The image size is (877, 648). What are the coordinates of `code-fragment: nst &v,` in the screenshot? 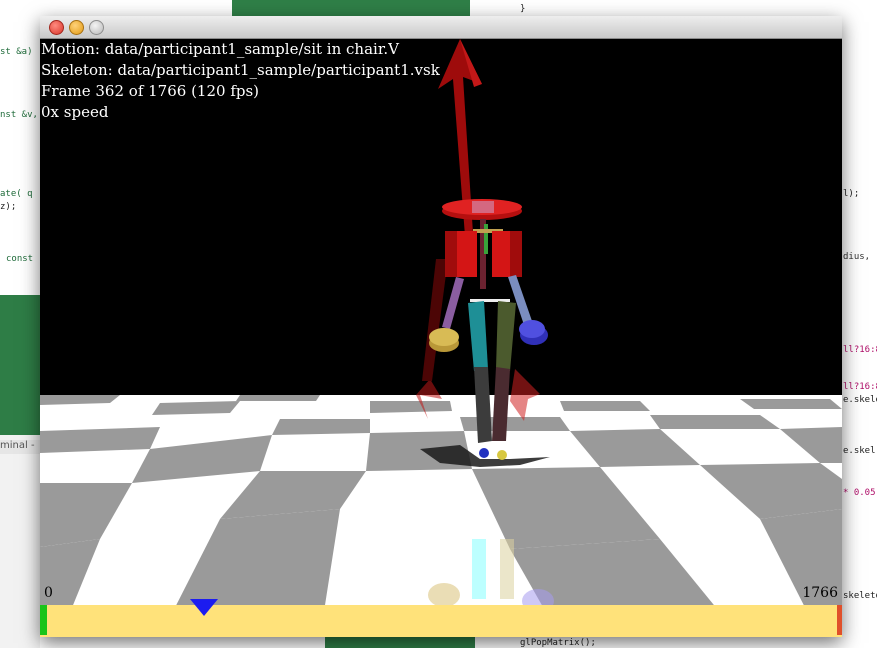 It's located at (19, 115).